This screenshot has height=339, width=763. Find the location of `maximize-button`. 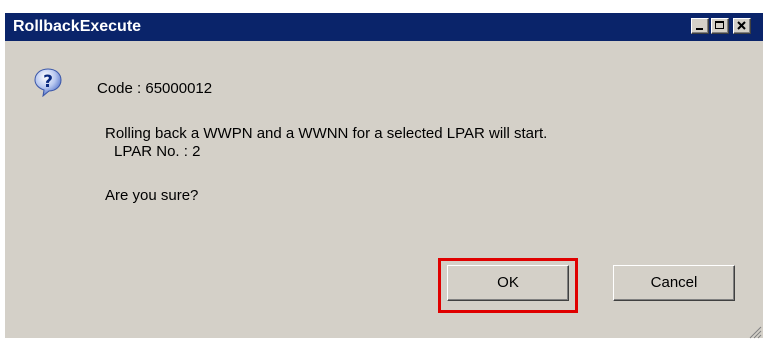

maximize-button is located at coordinates (720, 26).